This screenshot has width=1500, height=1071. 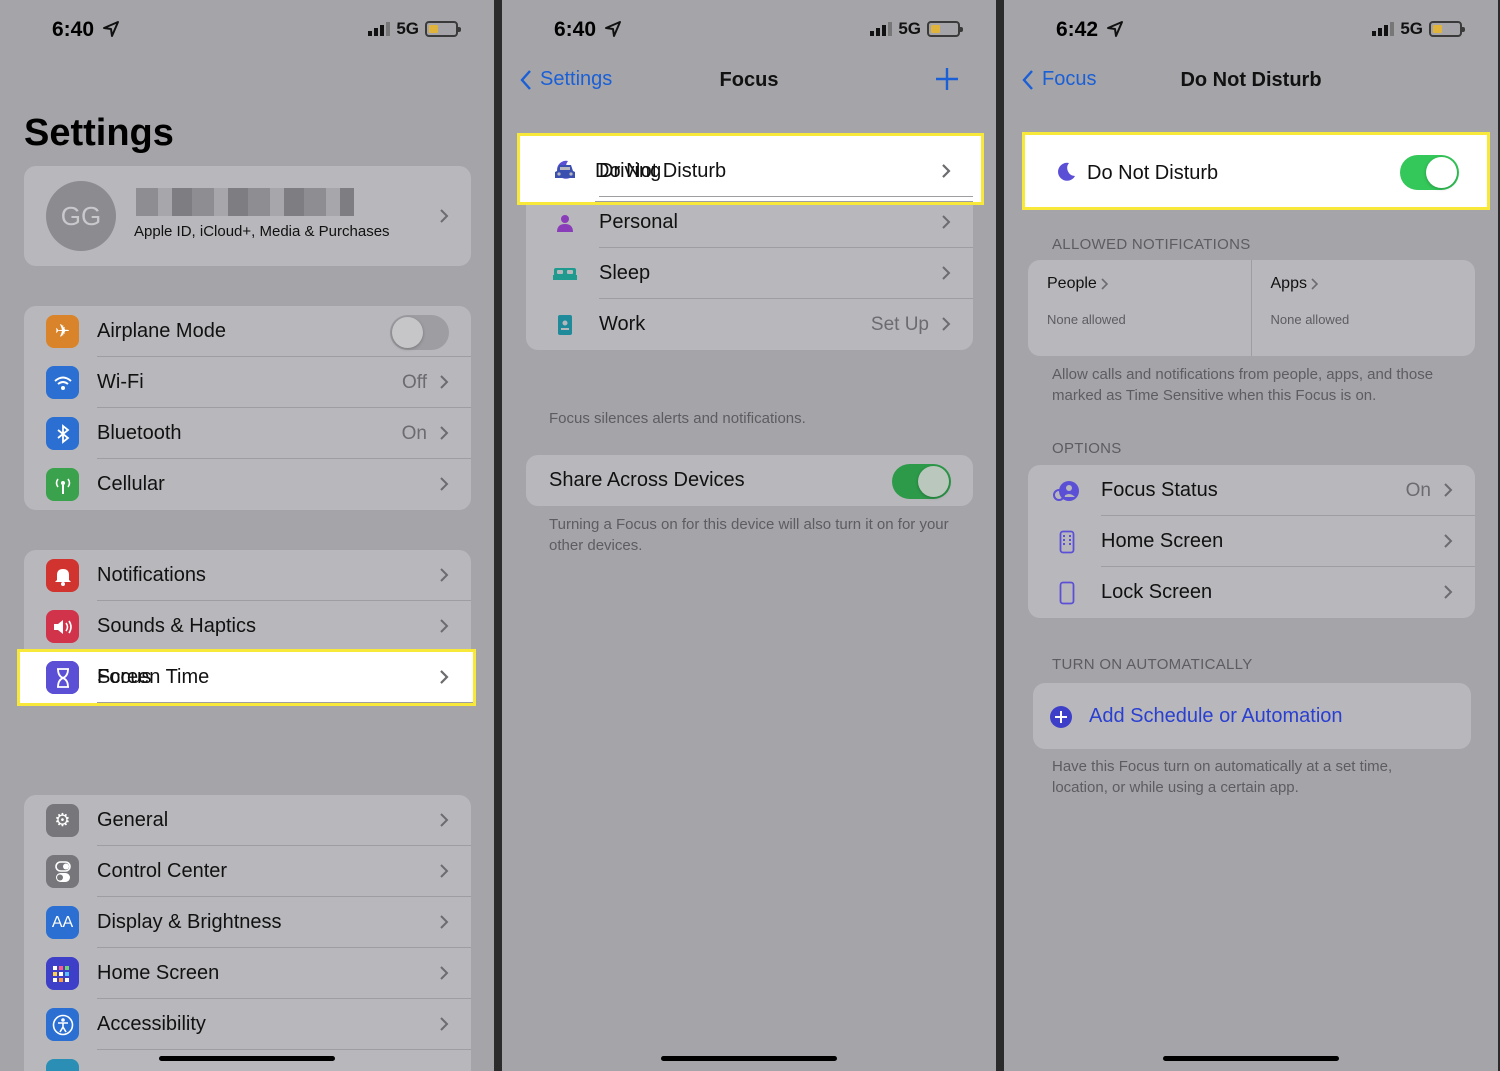 I want to click on row-label: General, so click(x=133, y=820).